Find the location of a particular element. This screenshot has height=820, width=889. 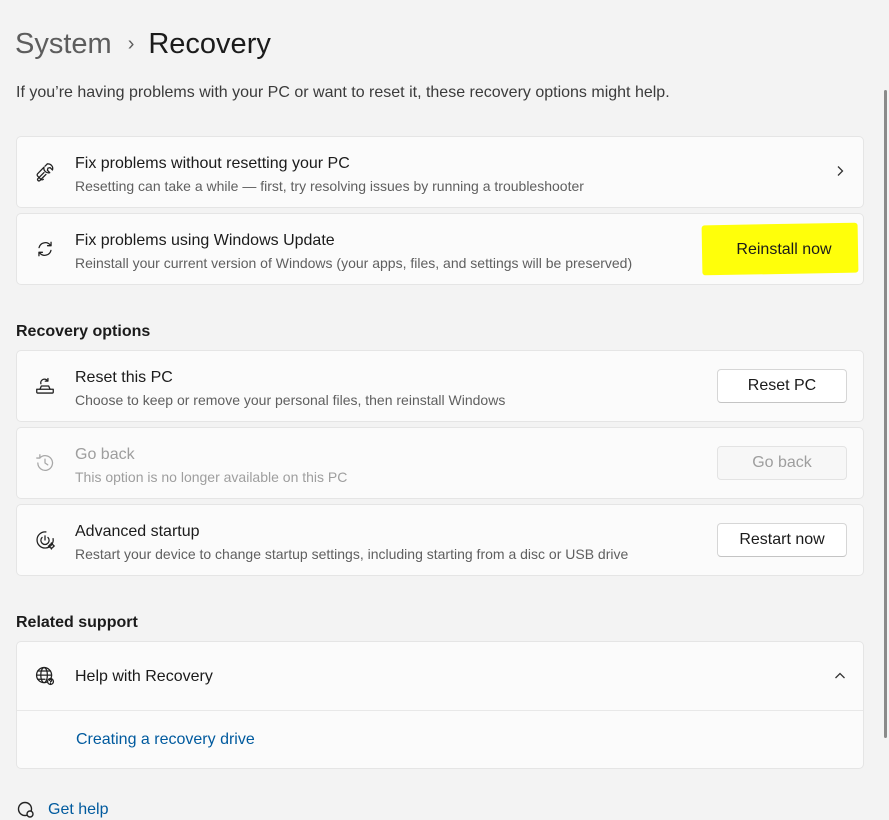

history-icon is located at coordinates (45, 463).